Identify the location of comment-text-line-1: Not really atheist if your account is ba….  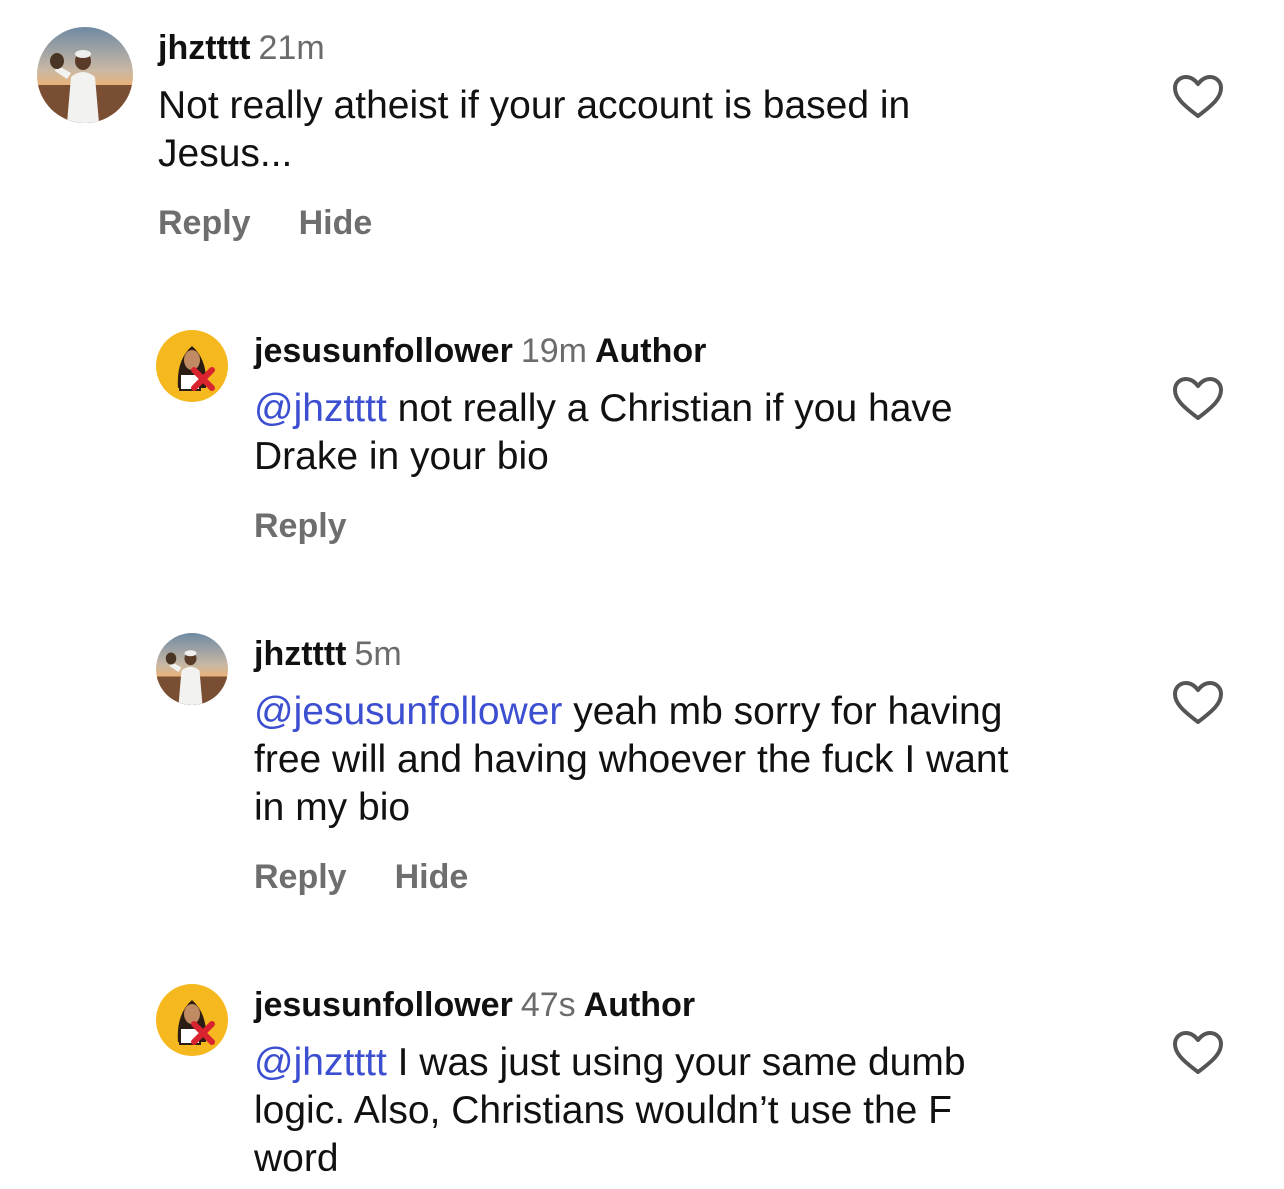
(534, 105).